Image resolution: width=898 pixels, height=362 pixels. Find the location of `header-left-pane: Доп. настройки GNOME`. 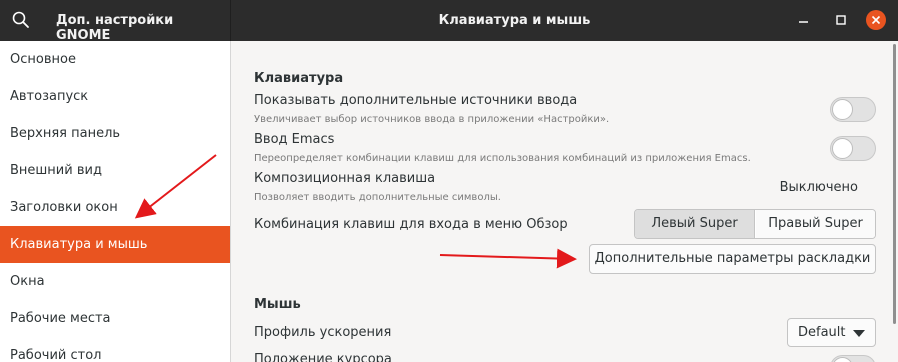

header-left-pane: Доп. настройки GNOME is located at coordinates (115, 21).